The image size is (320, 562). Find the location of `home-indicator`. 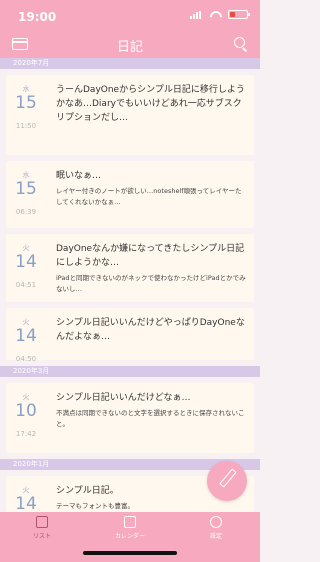

home-indicator is located at coordinates (130, 553).